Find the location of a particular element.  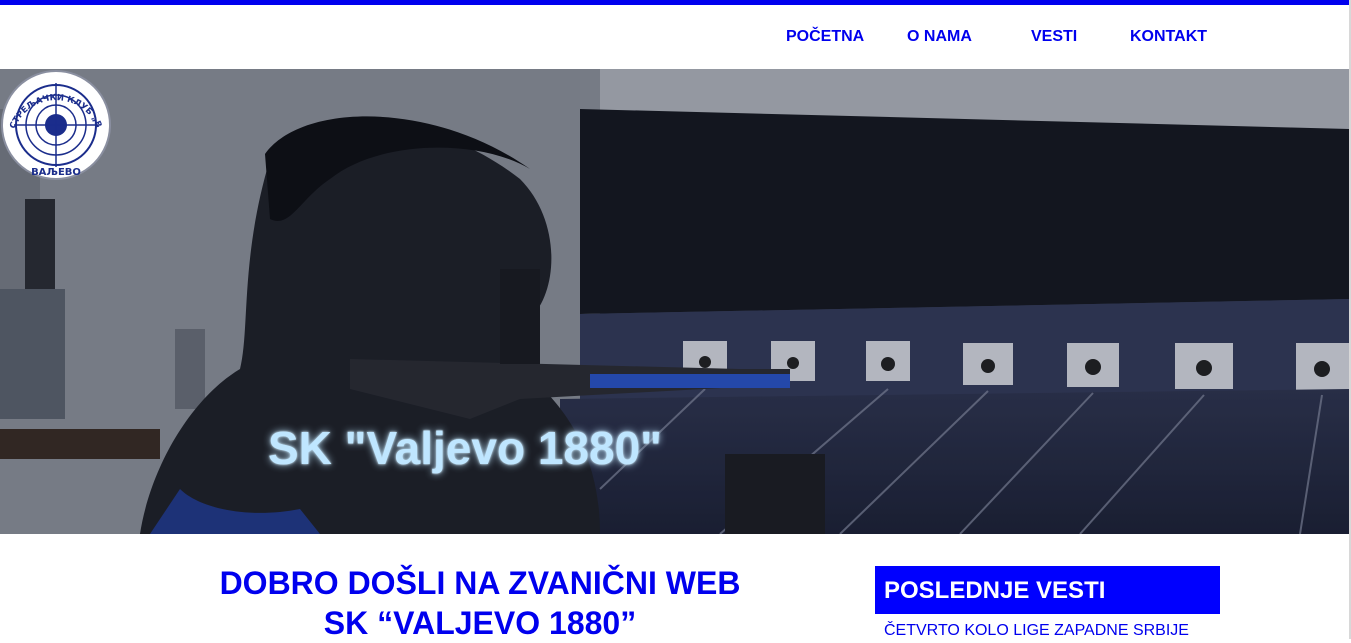

nav-link-o-nama: O NAMA is located at coordinates (939, 37).